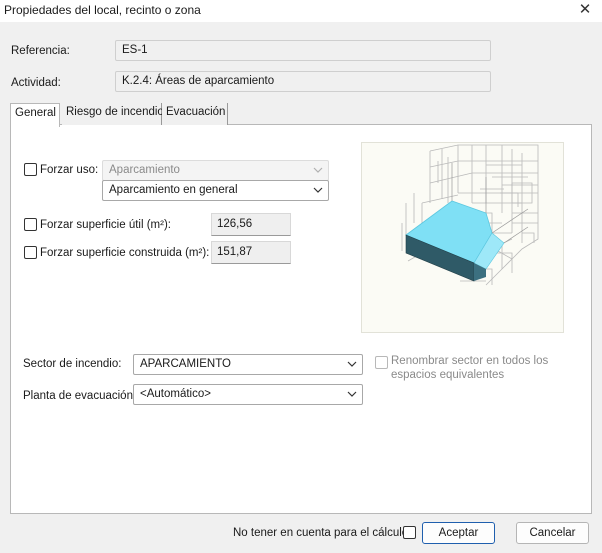  I want to click on sector-incendio-value: APARCAMIENTO, so click(185, 364).